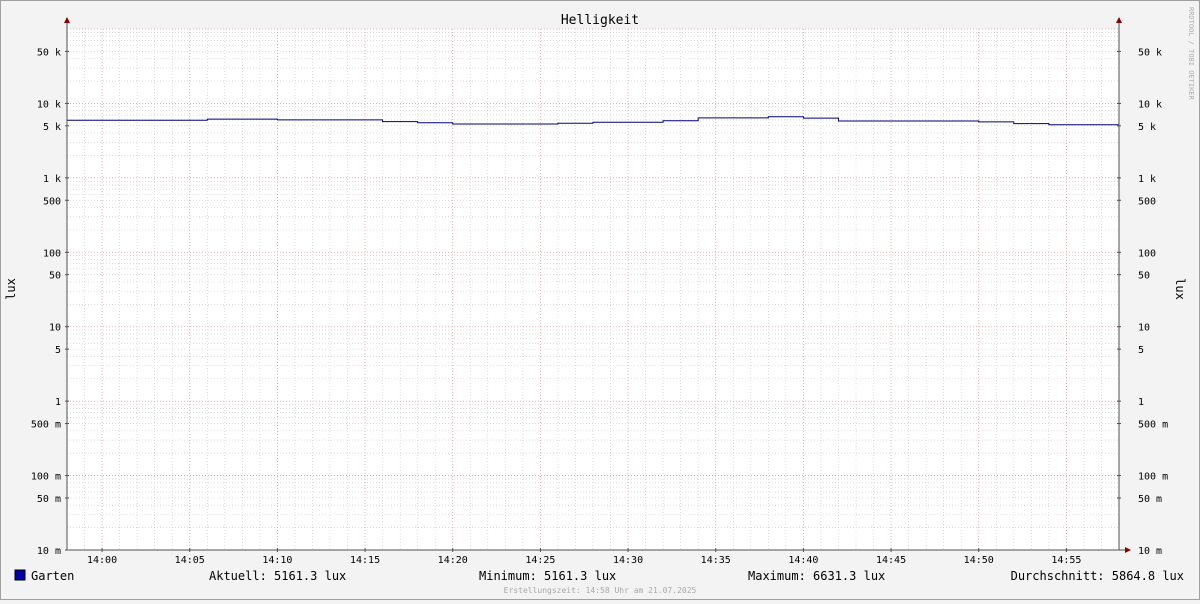 This screenshot has height=604, width=1200. I want to click on y-tick-label-right: 50 k, so click(1150, 52).